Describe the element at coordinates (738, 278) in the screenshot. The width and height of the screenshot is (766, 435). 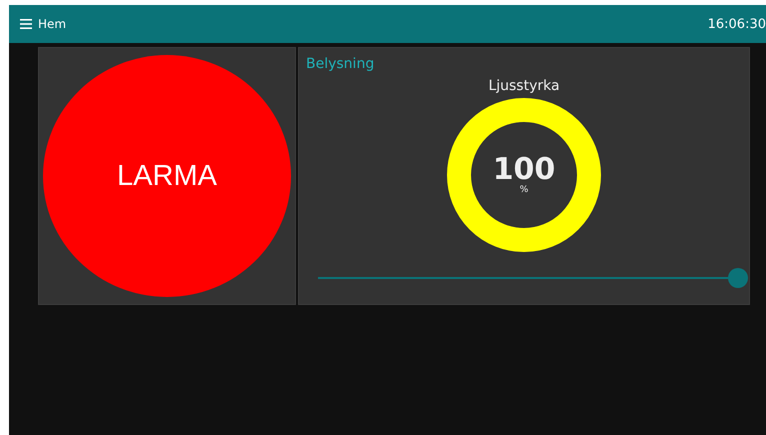
I see `slider-thumb` at that location.